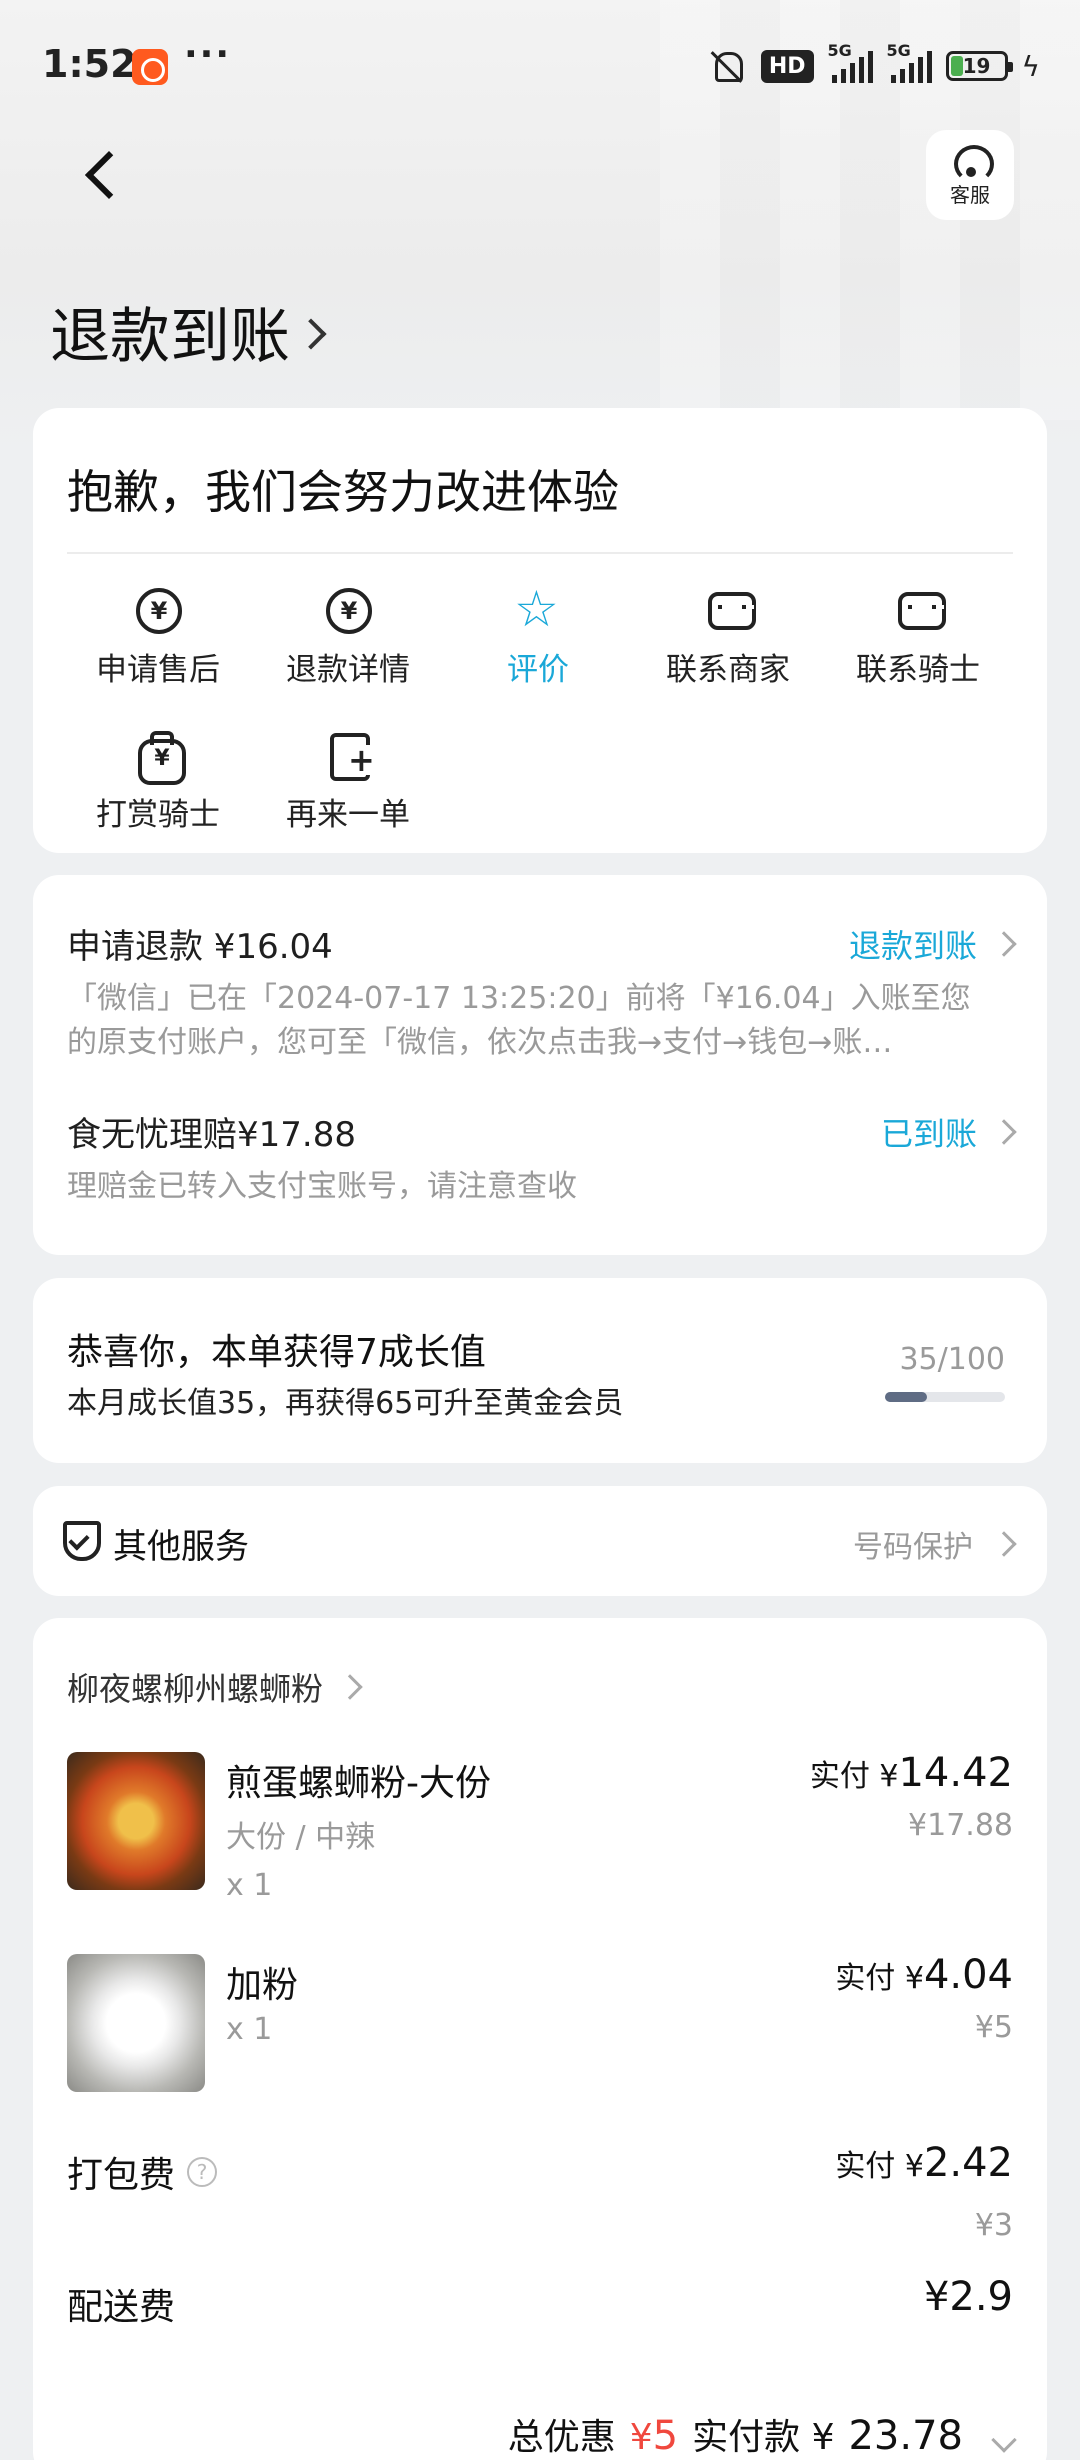  What do you see at coordinates (1004, 2440) in the screenshot?
I see `chevron-down-icon` at bounding box center [1004, 2440].